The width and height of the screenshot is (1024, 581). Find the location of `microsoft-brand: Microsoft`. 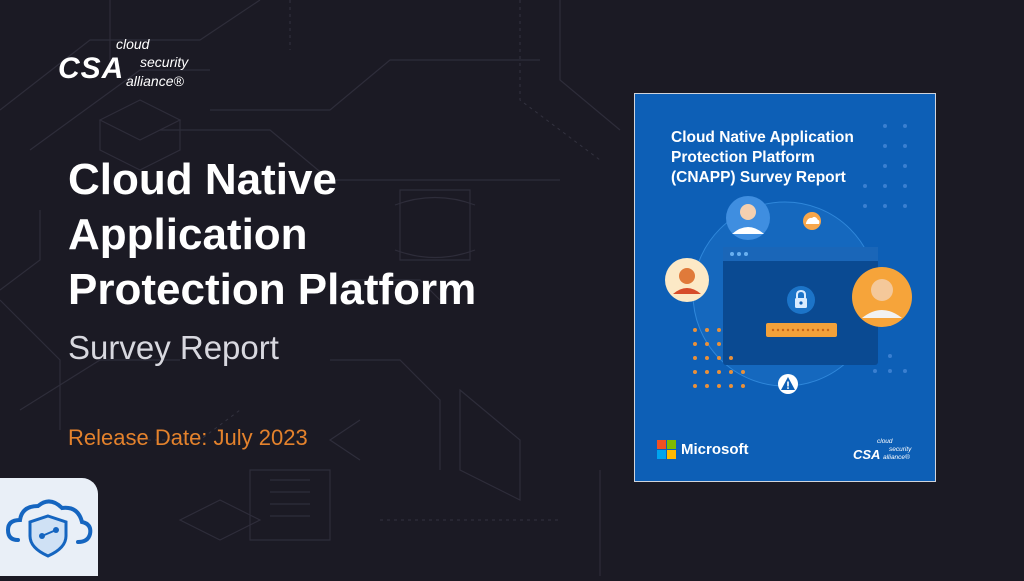

microsoft-brand: Microsoft is located at coordinates (703, 449).